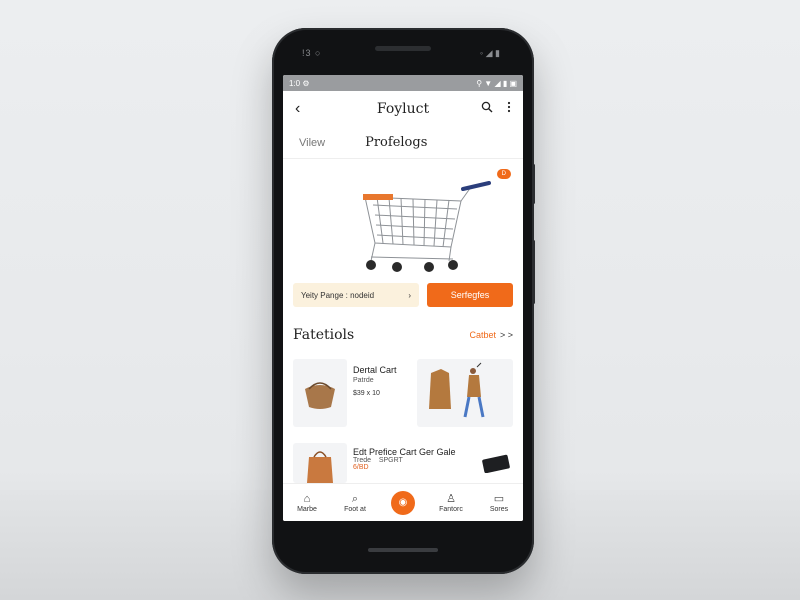 This screenshot has width=800, height=600. What do you see at coordinates (496, 463) in the screenshot?
I see `wallet-icon` at bounding box center [496, 463].